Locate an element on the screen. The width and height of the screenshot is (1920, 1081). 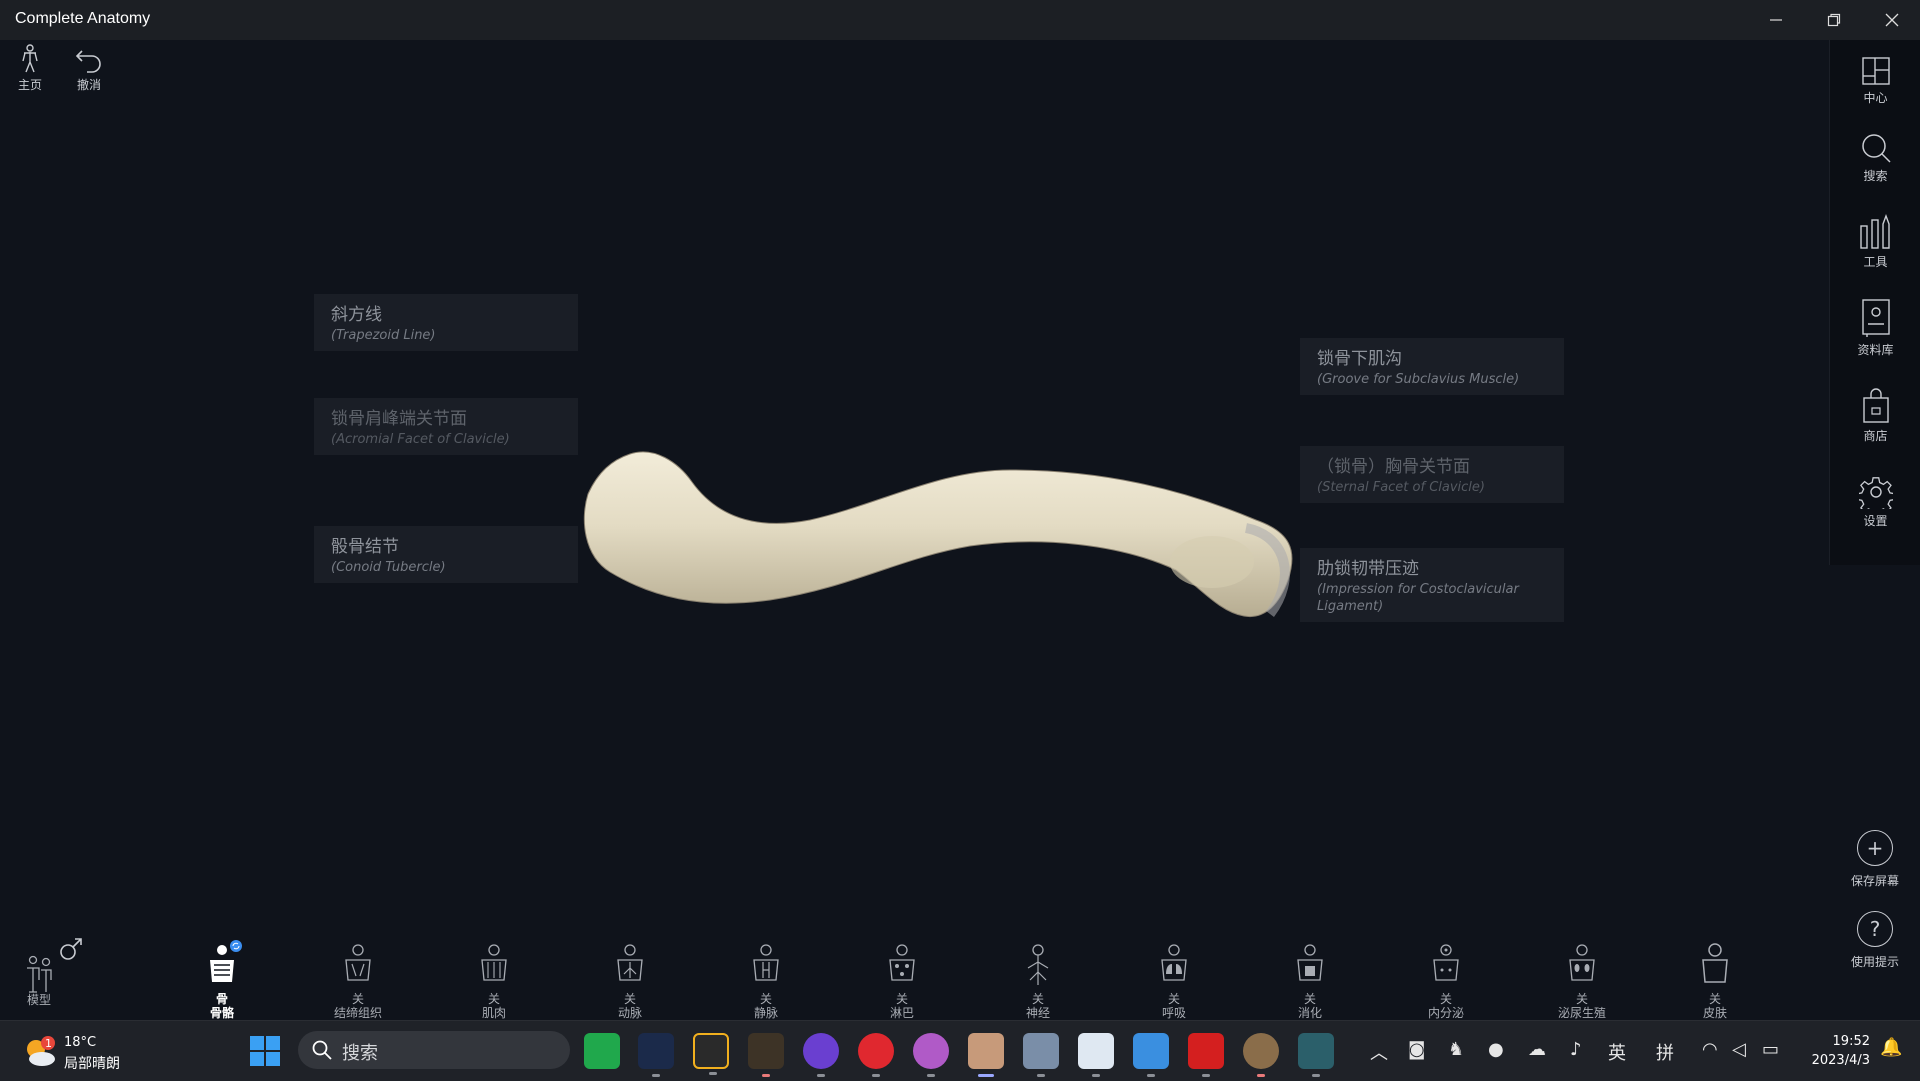
system-muscles: 关 肌肉 is located at coordinates (494, 980).